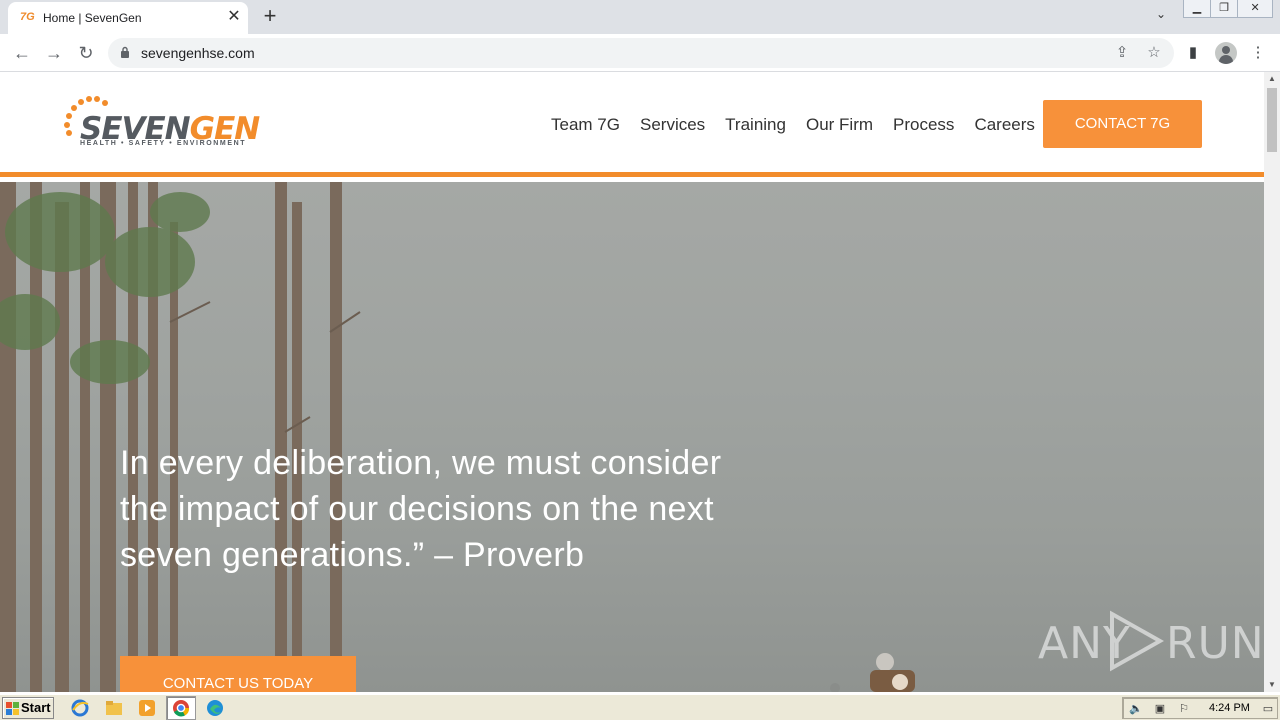 The height and width of the screenshot is (720, 1280). I want to click on scroll-thumb, so click(1272, 120).